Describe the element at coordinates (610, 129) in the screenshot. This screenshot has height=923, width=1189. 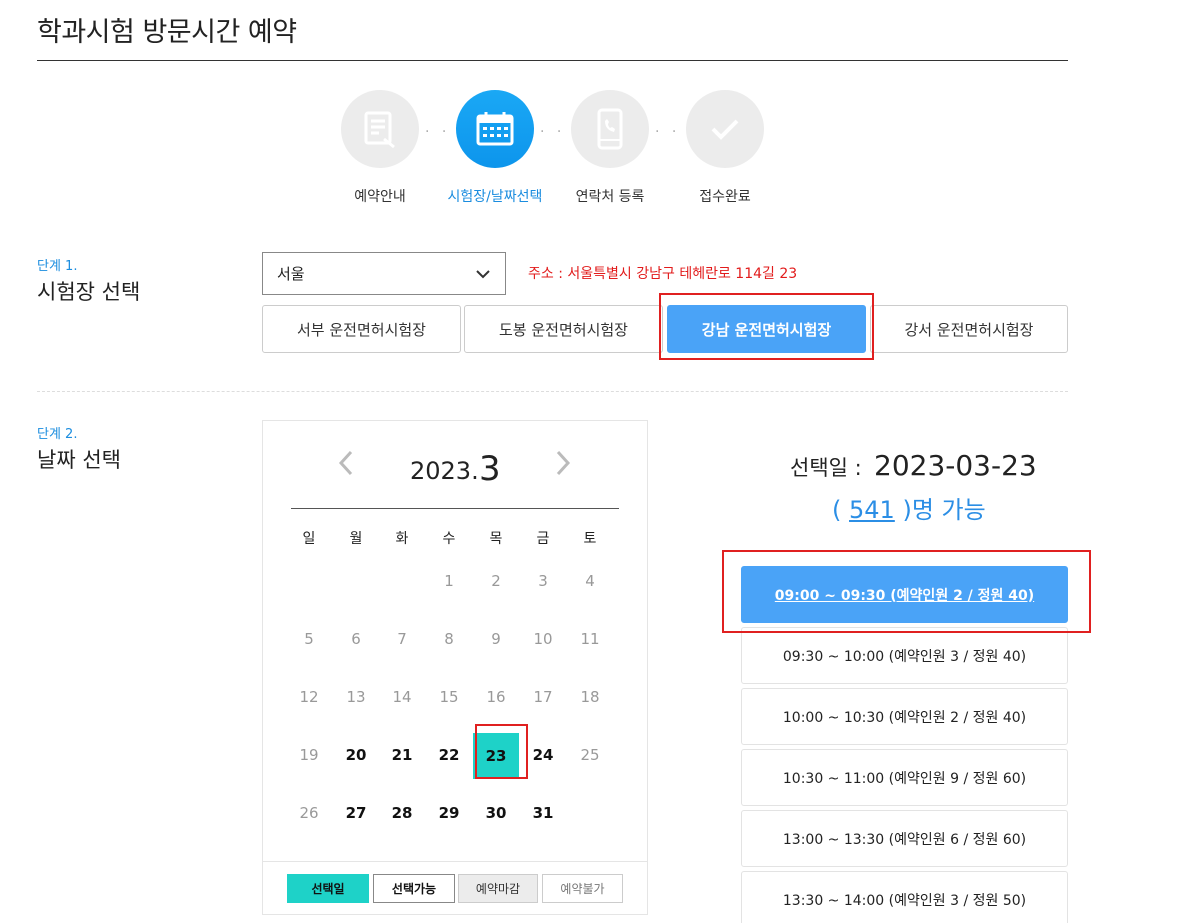
I see `phone-icon` at that location.